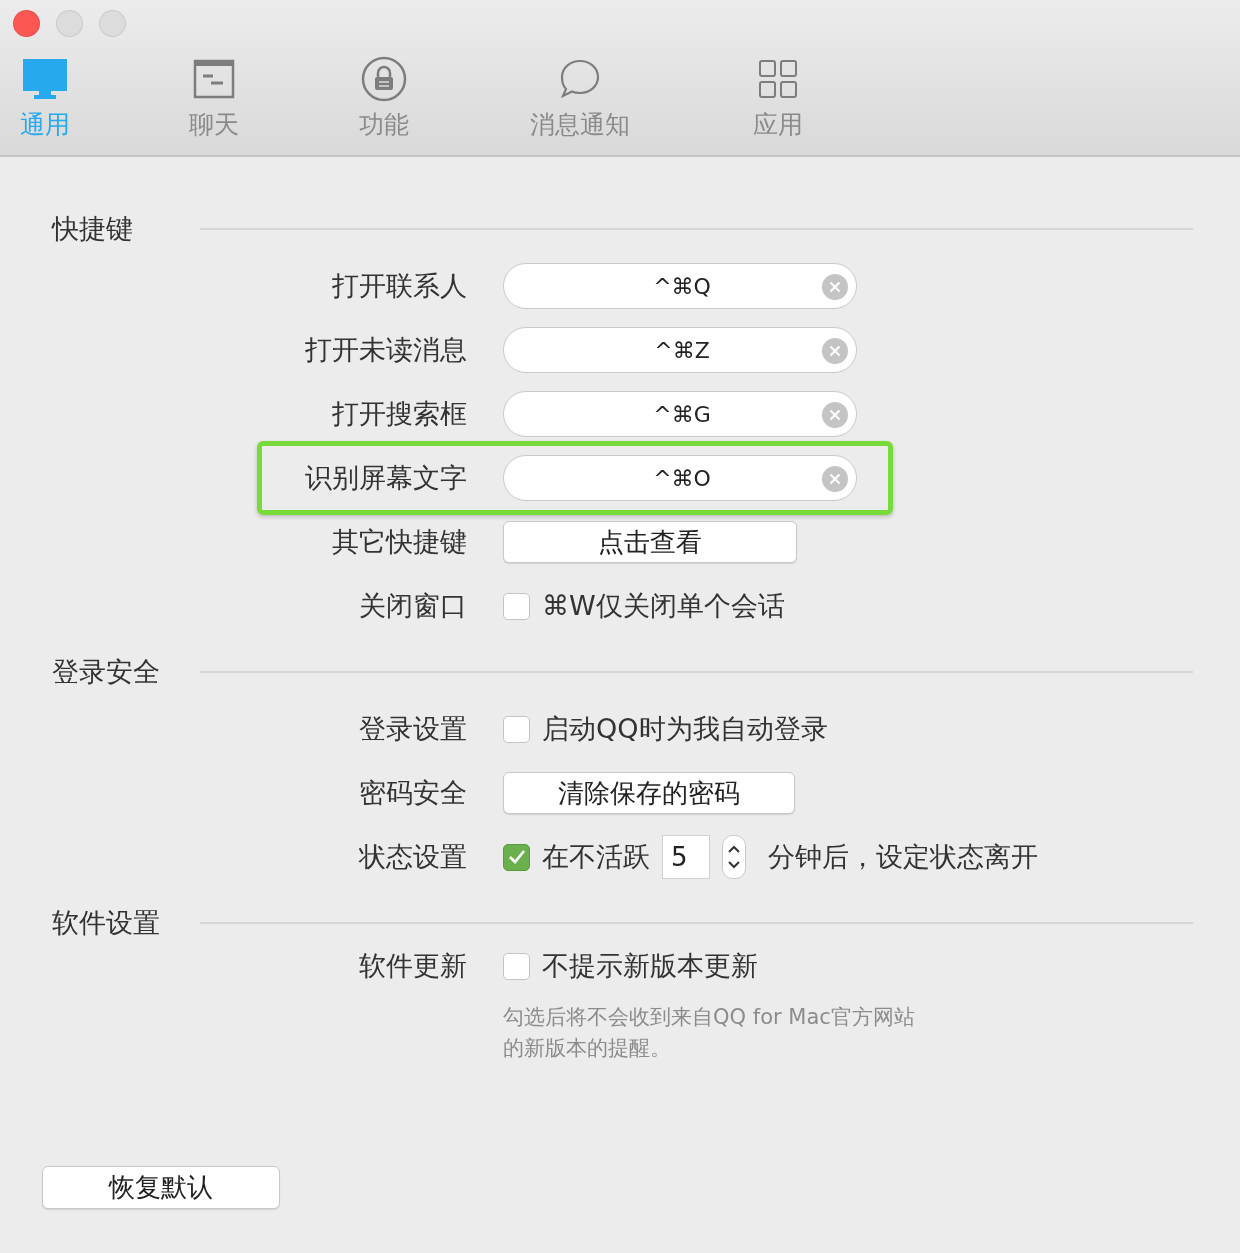 This screenshot has width=1240, height=1253. I want to click on restore-defaults-button: 恢复默认, so click(161, 1187).